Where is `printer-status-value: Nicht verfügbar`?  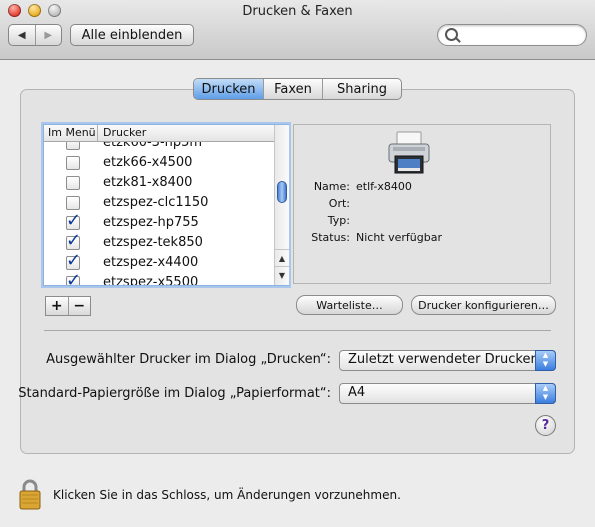 printer-status-value: Nicht verfügbar is located at coordinates (399, 237).